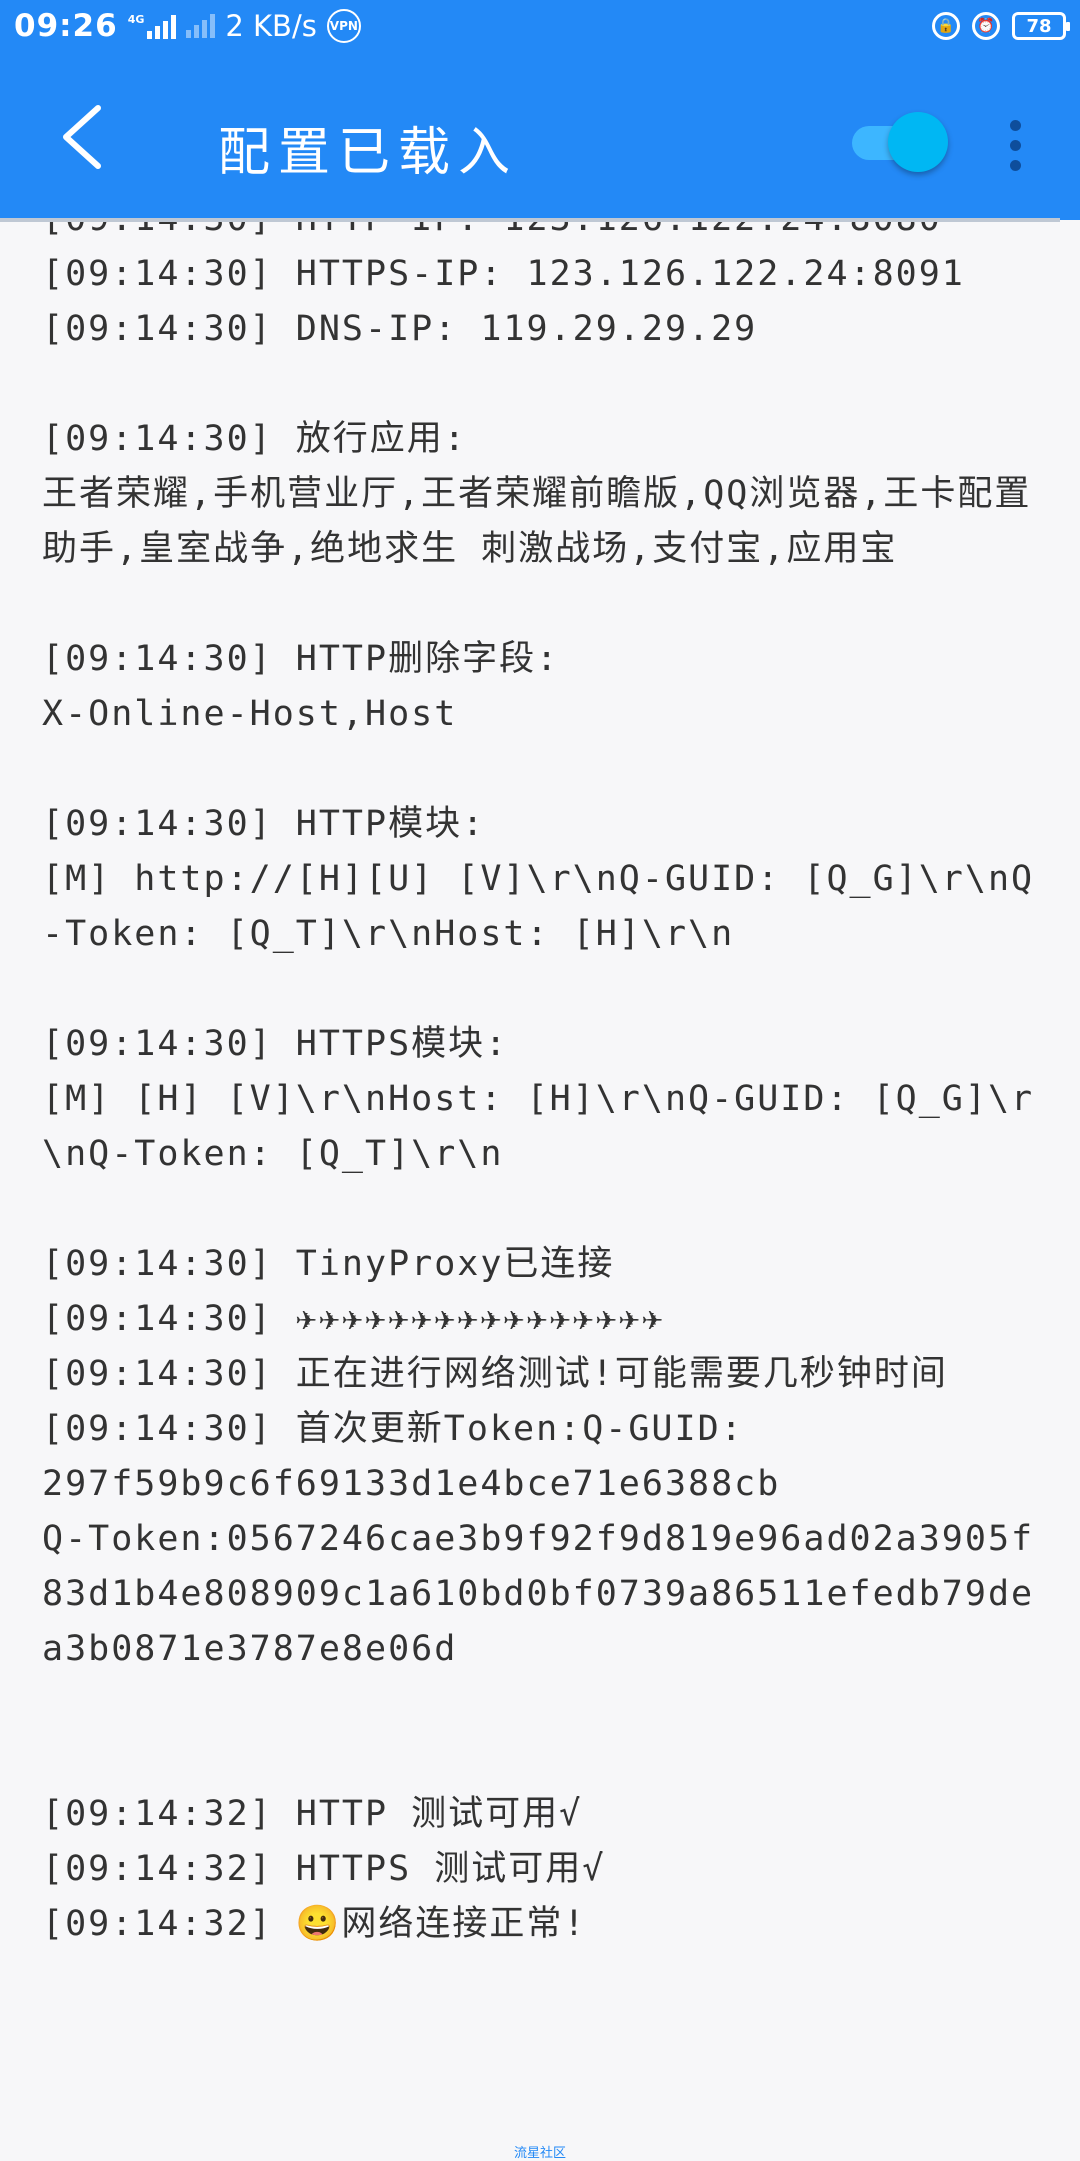  What do you see at coordinates (1015, 145) in the screenshot?
I see `more-options-icon` at bounding box center [1015, 145].